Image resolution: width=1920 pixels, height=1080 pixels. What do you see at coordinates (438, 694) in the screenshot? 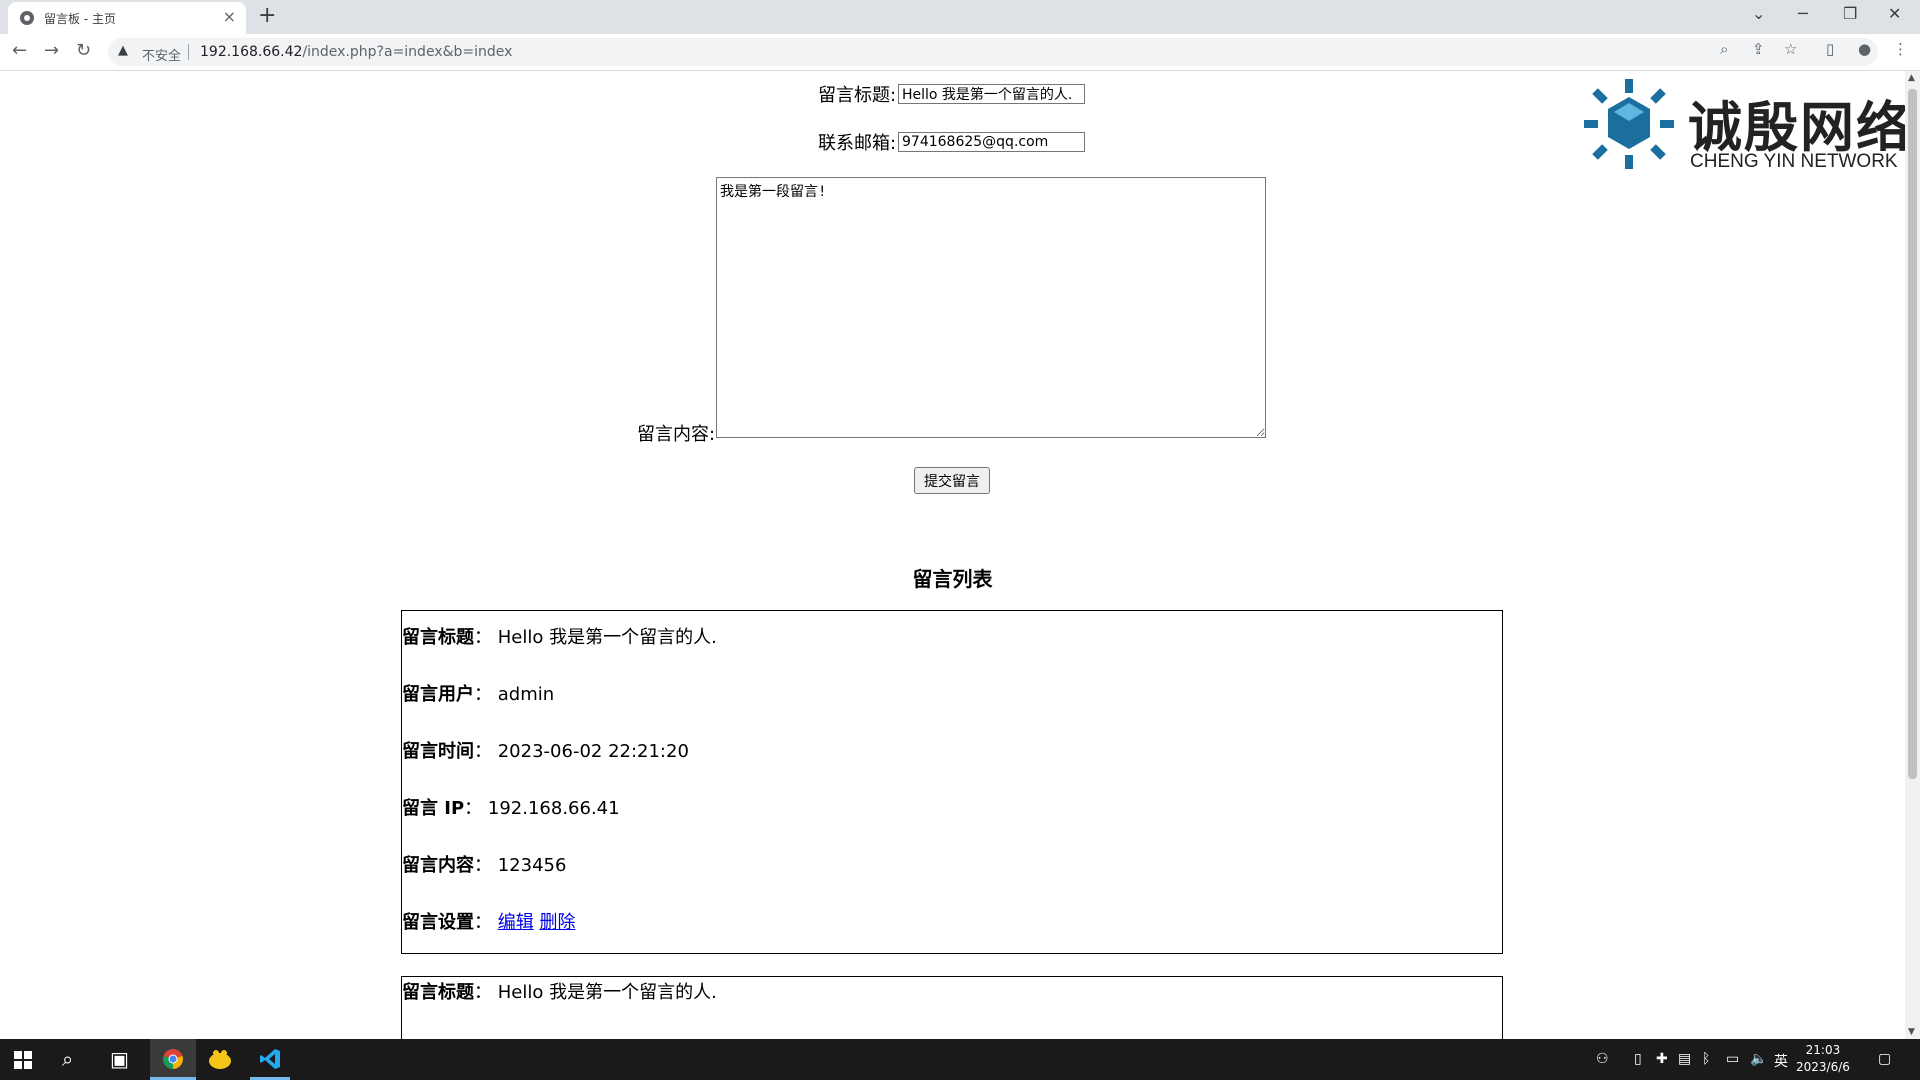
I see `field-label: 留言用户` at bounding box center [438, 694].